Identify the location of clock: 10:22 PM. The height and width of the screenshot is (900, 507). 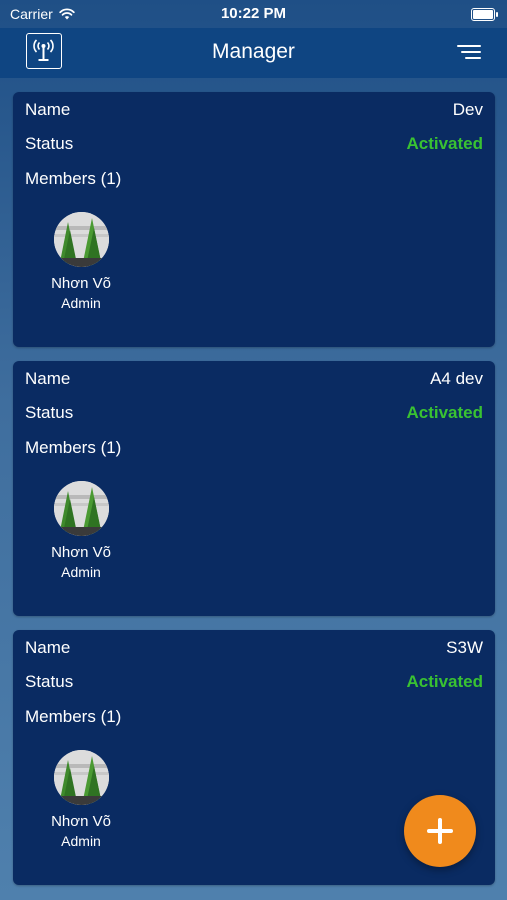
(253, 13).